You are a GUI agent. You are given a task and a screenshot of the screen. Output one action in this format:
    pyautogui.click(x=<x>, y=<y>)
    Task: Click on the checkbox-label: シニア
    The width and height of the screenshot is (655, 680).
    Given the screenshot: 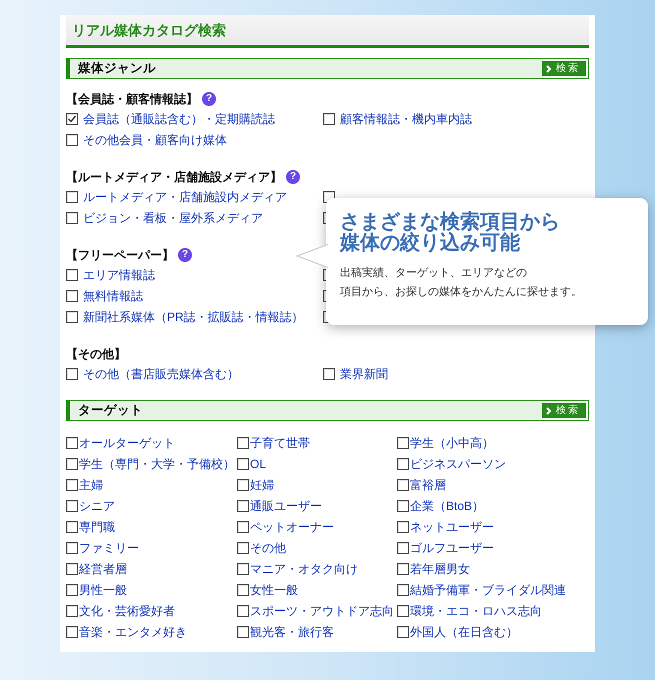 What is the action you would take?
    pyautogui.click(x=97, y=505)
    